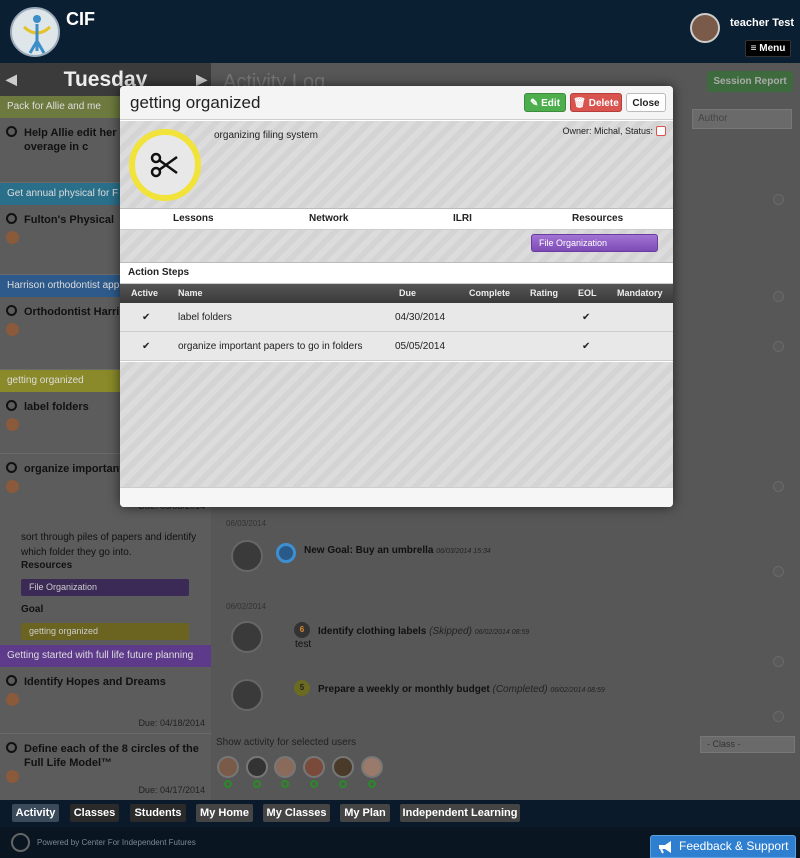  What do you see at coordinates (396, 246) in the screenshot?
I see `resources-area: File Organization` at bounding box center [396, 246].